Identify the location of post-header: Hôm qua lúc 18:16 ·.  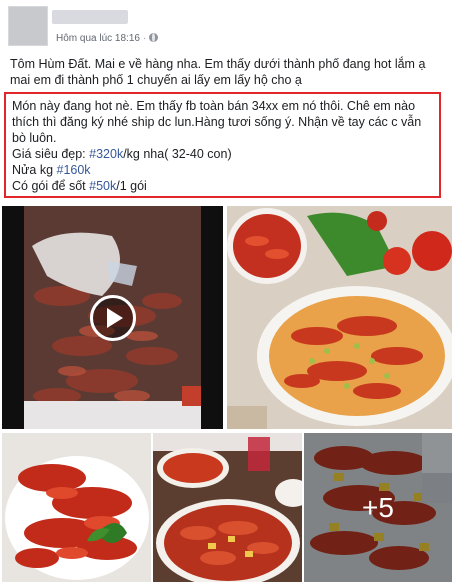
(226, 26).